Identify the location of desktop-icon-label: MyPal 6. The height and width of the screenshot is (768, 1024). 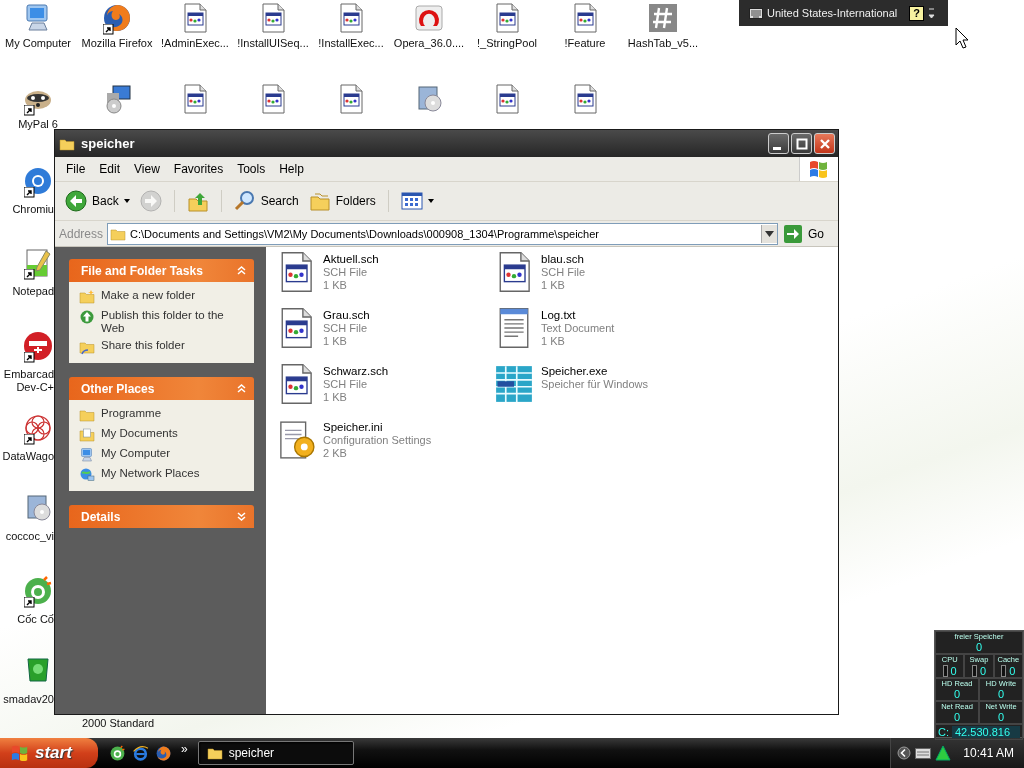
(38, 124).